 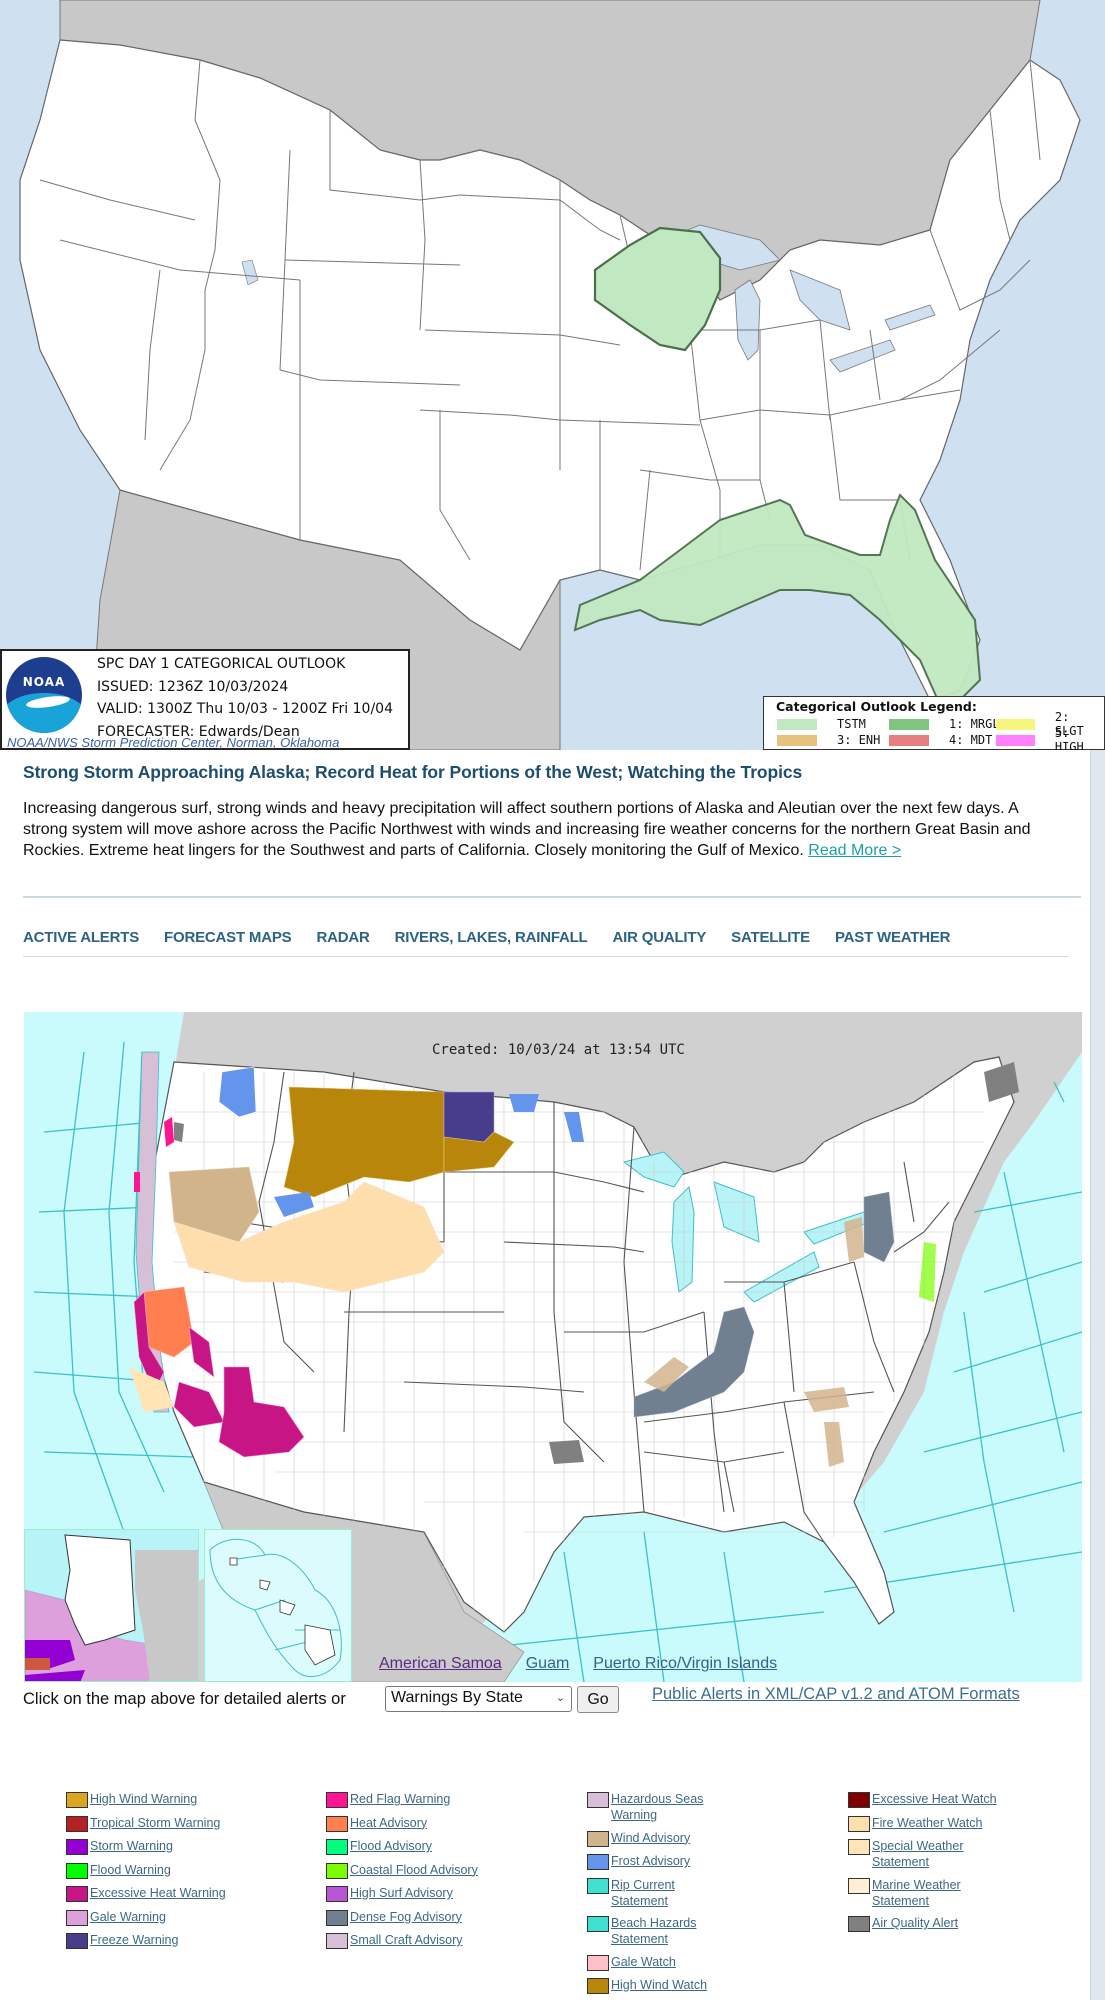 What do you see at coordinates (131, 1846) in the screenshot?
I see `alert-type-link: Storm Warning` at bounding box center [131, 1846].